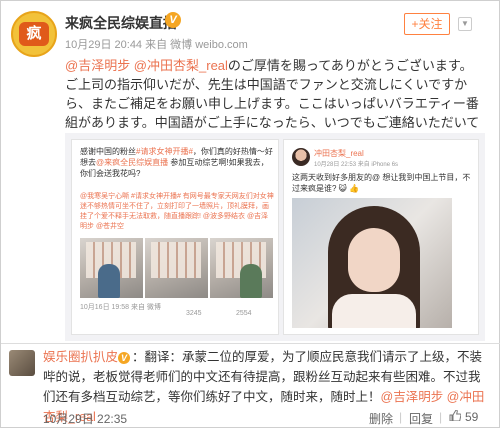 Image resolution: width=500 pixels, height=428 pixels. What do you see at coordinates (301, 157) in the screenshot?
I see `user-avatar` at bounding box center [301, 157].